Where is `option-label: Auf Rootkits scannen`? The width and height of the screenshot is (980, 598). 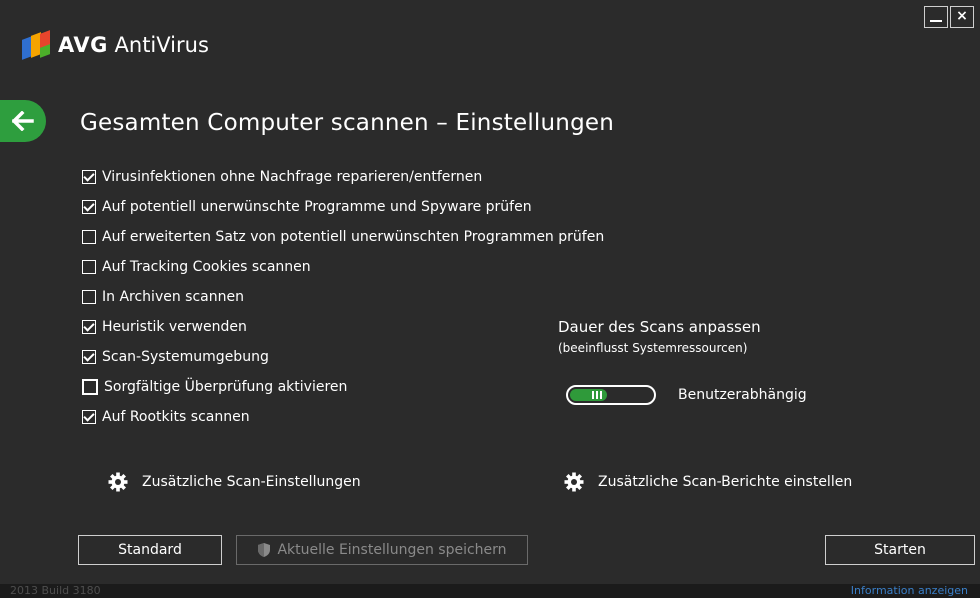 option-label: Auf Rootkits scannen is located at coordinates (176, 417).